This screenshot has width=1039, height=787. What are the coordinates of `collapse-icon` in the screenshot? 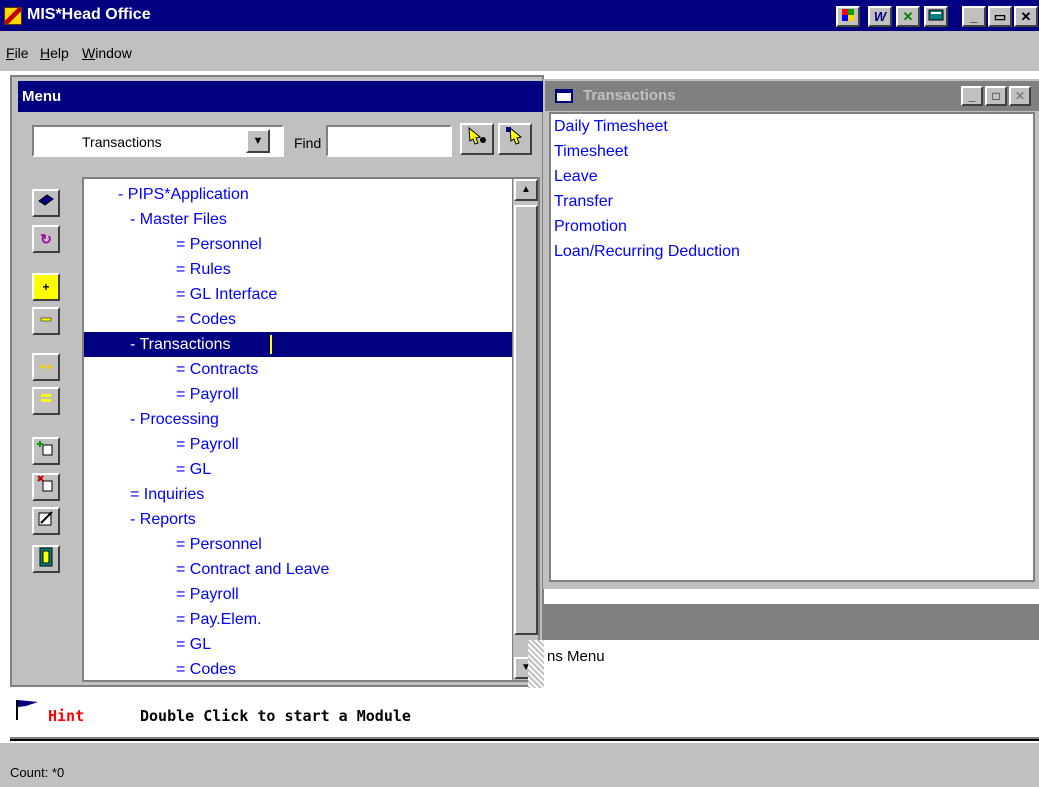 It's located at (46, 321).